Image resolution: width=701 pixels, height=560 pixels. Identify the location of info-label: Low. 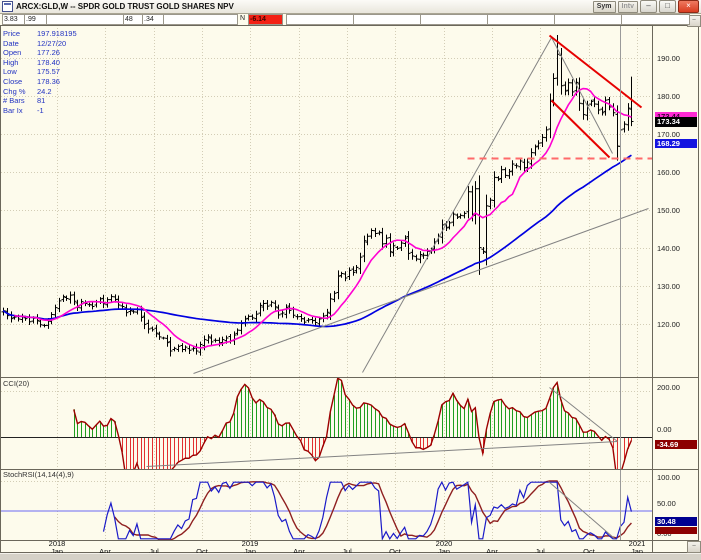
(10, 72).